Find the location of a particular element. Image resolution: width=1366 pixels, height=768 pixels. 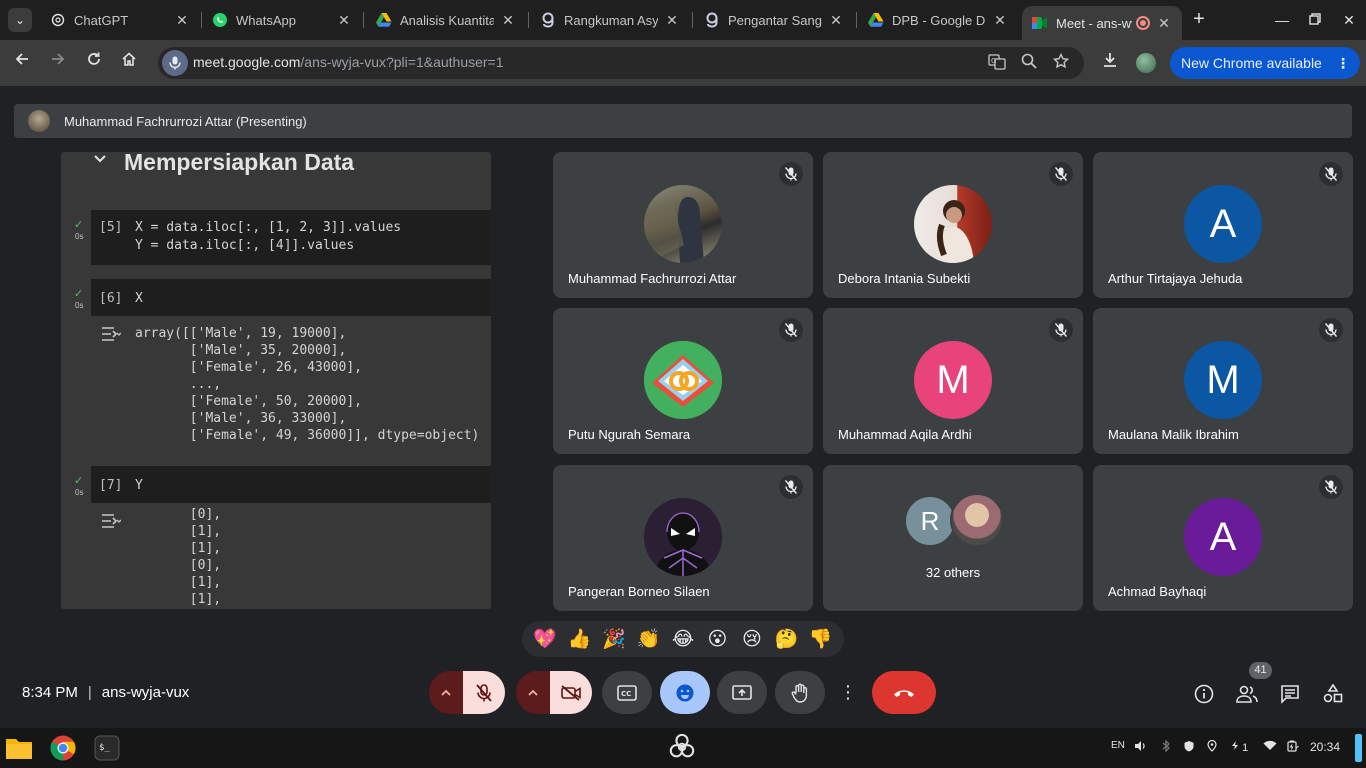

reaction-thumbs-down-button: 👎 is located at coordinates (821, 639).